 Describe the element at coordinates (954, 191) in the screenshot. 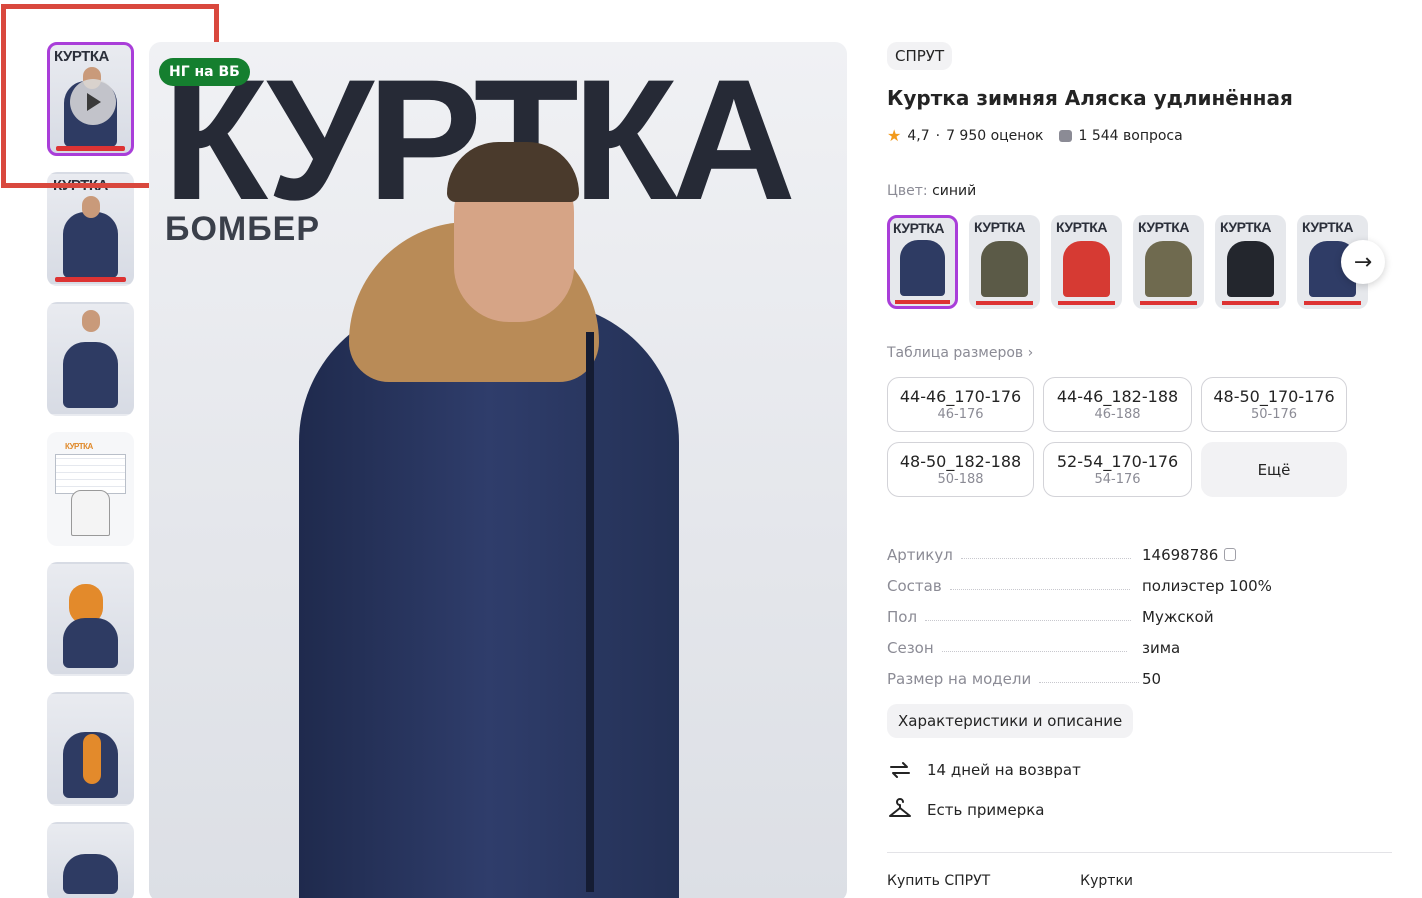

I see `color-value: синий` at that location.